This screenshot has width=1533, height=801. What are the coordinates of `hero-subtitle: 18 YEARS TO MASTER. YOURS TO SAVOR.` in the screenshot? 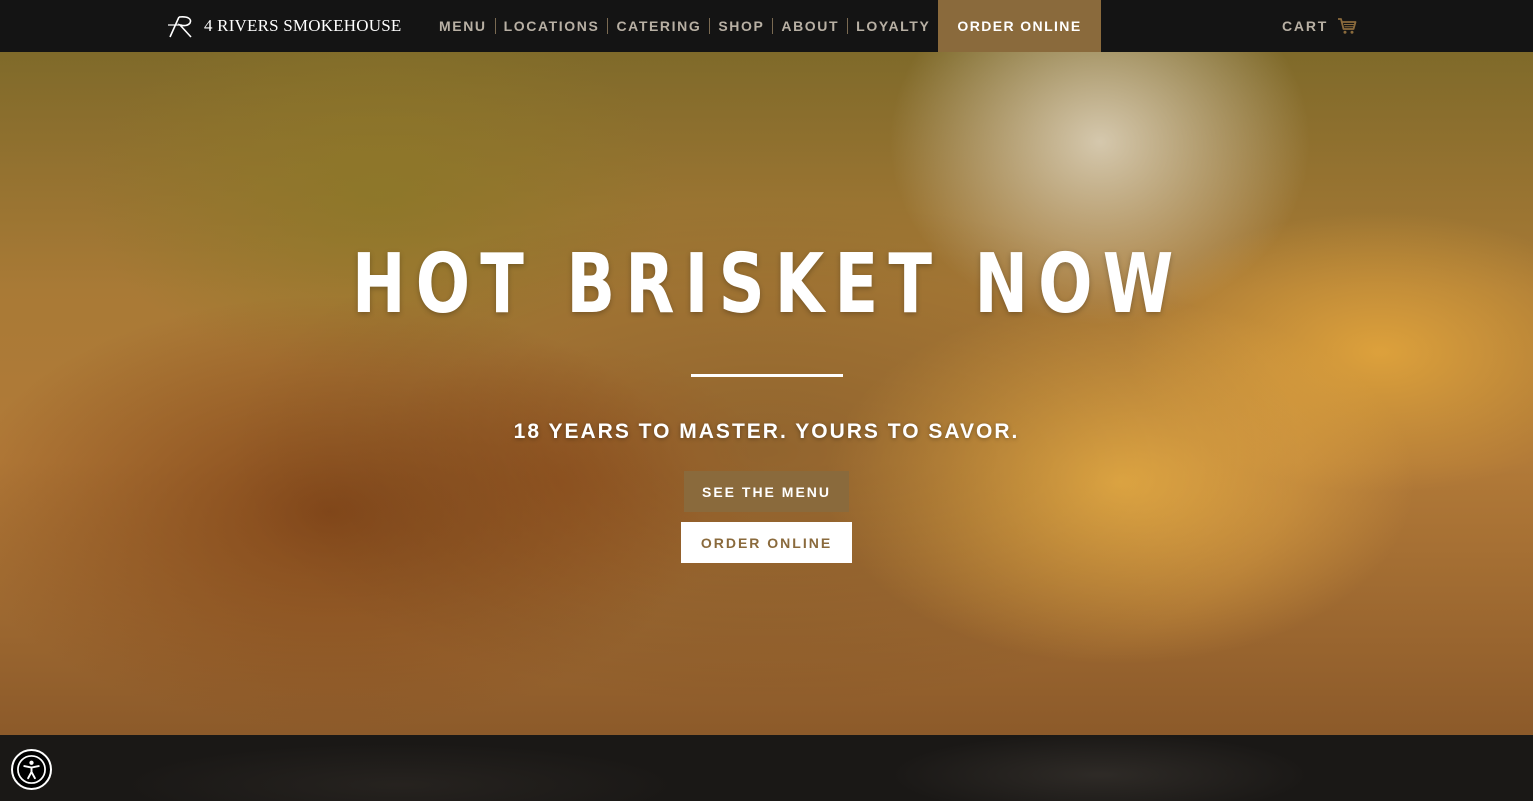 It's located at (766, 431).